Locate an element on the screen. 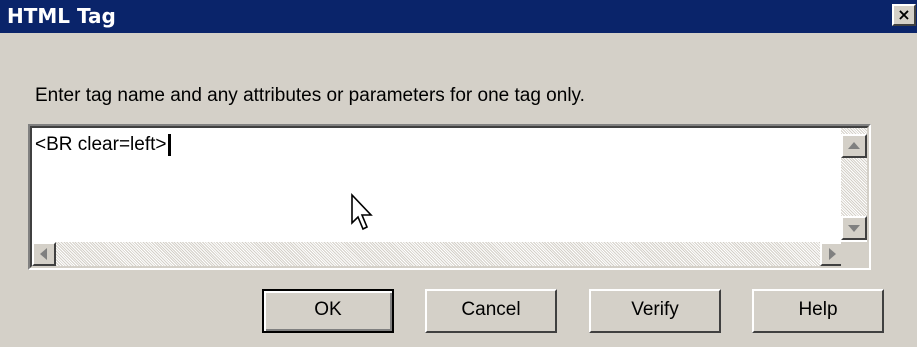  close-button: × is located at coordinates (904, 15).